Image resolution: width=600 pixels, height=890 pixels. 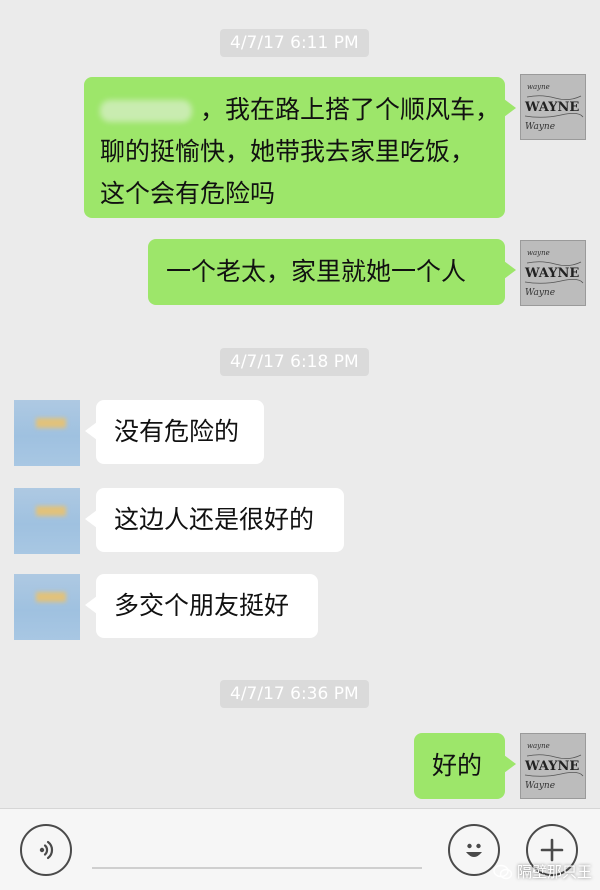 I want to click on emoji-icon, so click(x=474, y=850).